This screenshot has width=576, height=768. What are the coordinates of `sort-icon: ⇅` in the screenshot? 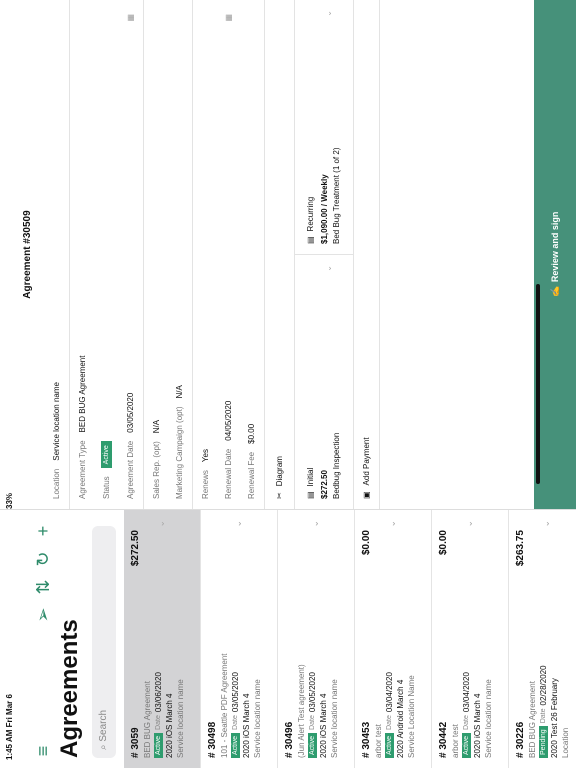 It's located at (43, 587).